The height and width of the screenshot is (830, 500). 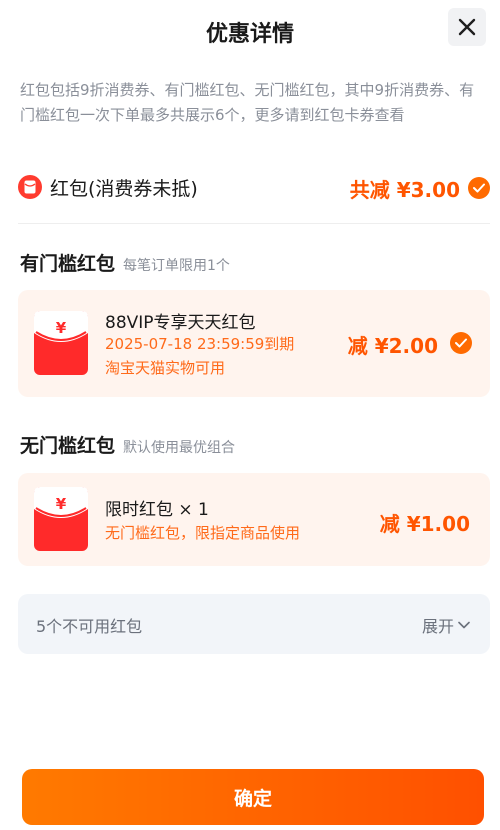 I want to click on card-scope: 淘宝天猫实物可用, so click(x=165, y=368).